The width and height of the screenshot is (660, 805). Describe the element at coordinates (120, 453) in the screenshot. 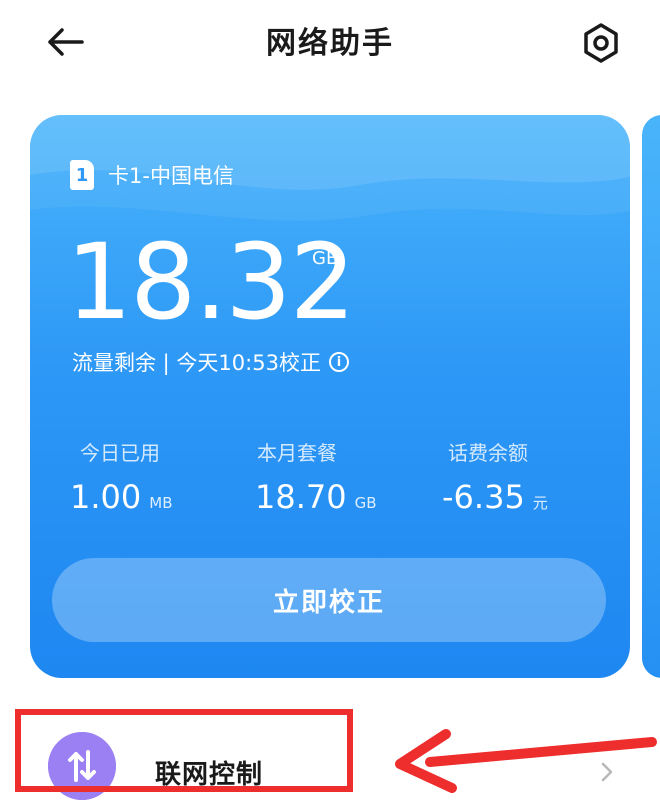

I see `stat-label: 今日已用` at that location.